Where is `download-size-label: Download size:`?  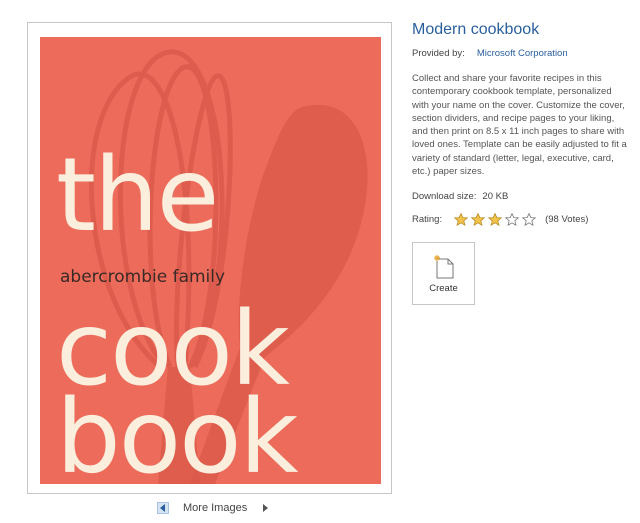
download-size-label: Download size: is located at coordinates (444, 197).